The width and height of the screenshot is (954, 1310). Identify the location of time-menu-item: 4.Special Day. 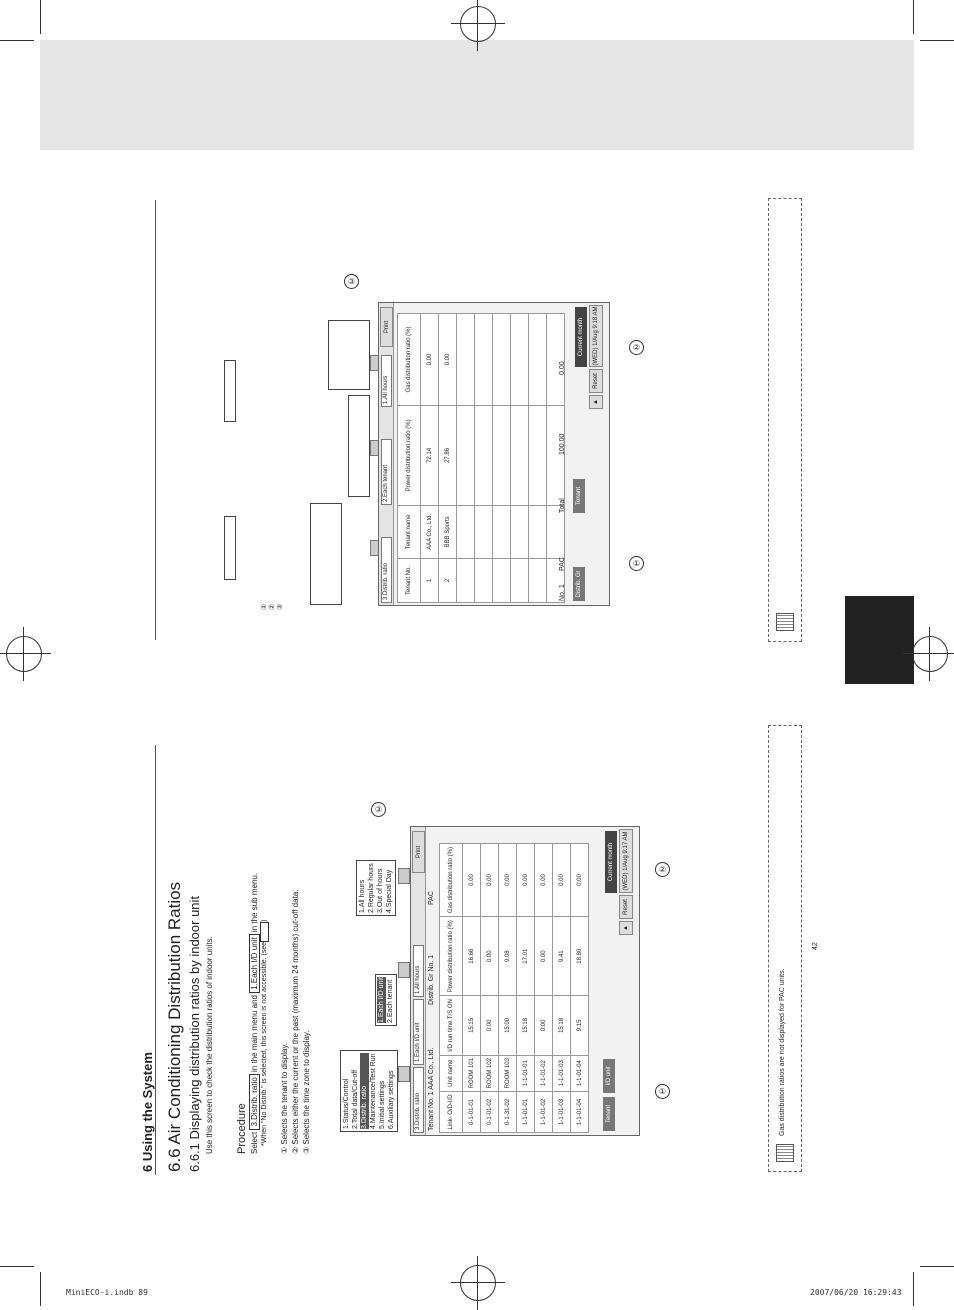
(389, 888).